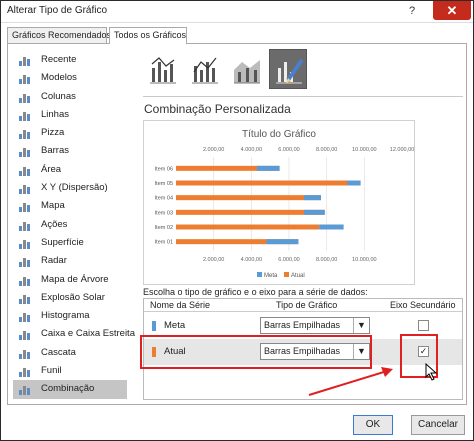 The image size is (474, 441). Describe the element at coordinates (423, 325) in the screenshot. I see `secondary-axis-checkbox-meta` at that location.